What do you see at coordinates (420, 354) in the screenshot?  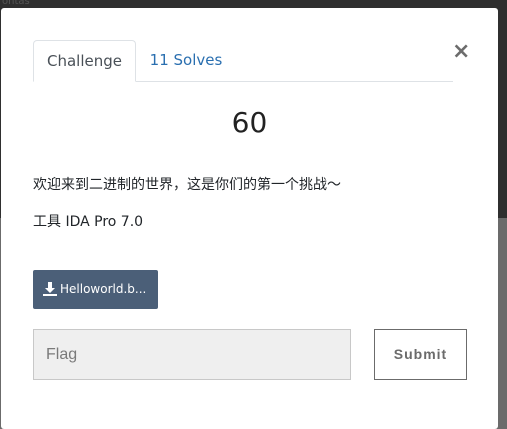 I see `submit-button: Submit` at bounding box center [420, 354].